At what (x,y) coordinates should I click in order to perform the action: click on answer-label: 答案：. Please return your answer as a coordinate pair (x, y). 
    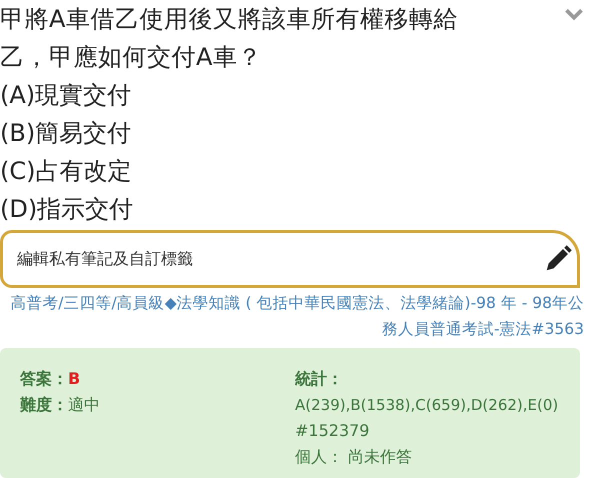
    Looking at the image, I should click on (44, 379).